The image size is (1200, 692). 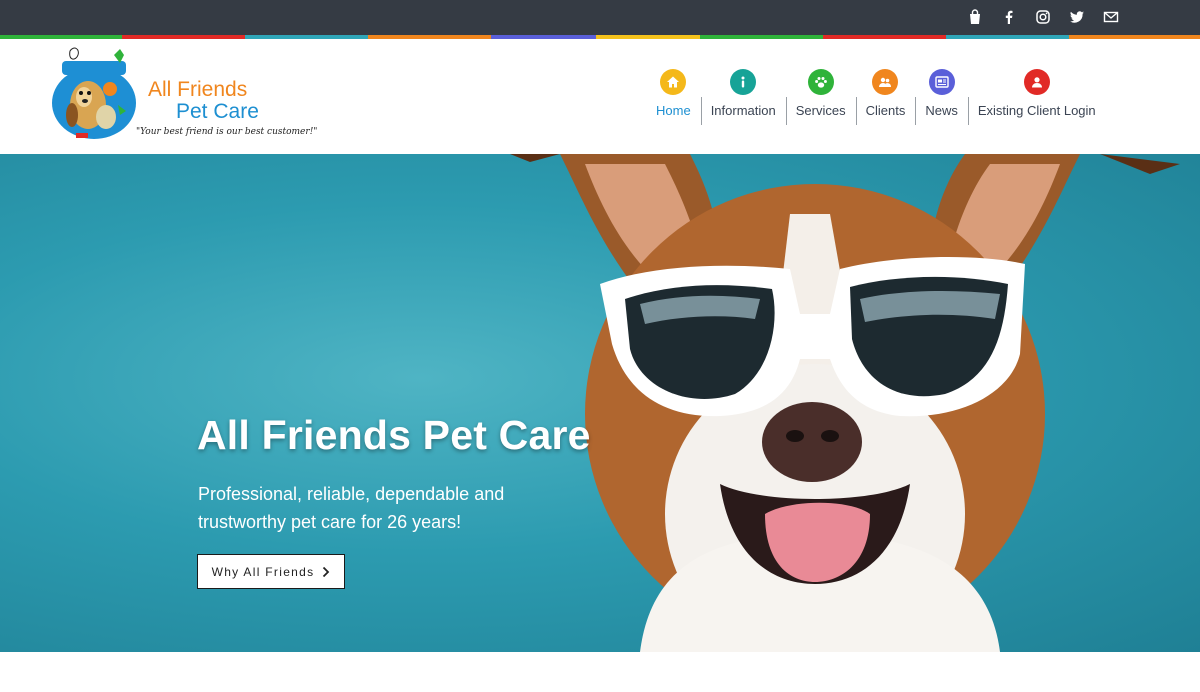 I want to click on instagram-icon, so click(x=1043, y=17).